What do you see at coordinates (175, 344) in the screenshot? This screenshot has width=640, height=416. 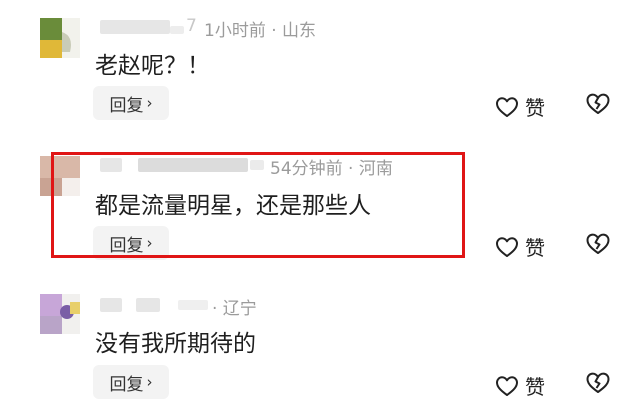 I see `comment-text: 没有我所期待的` at bounding box center [175, 344].